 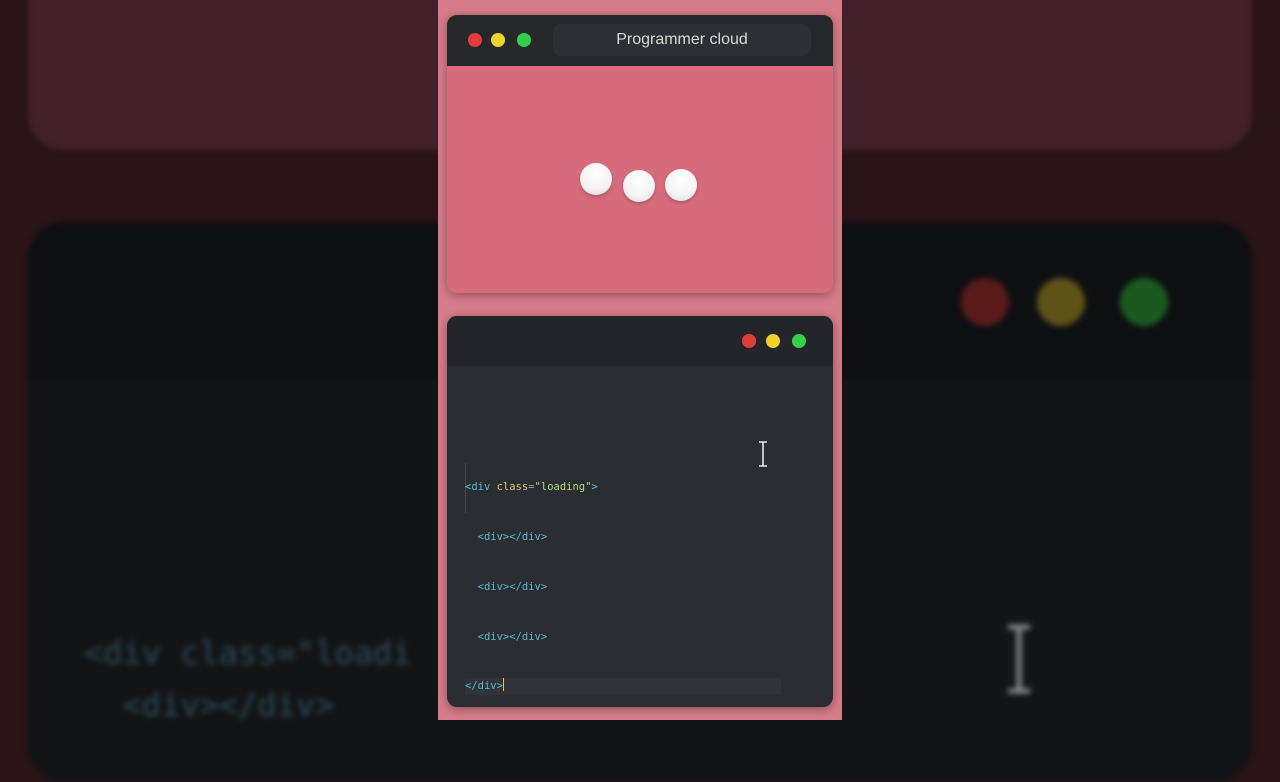 What do you see at coordinates (1061, 302) in the screenshot?
I see `background-minimize-dot-icon` at bounding box center [1061, 302].